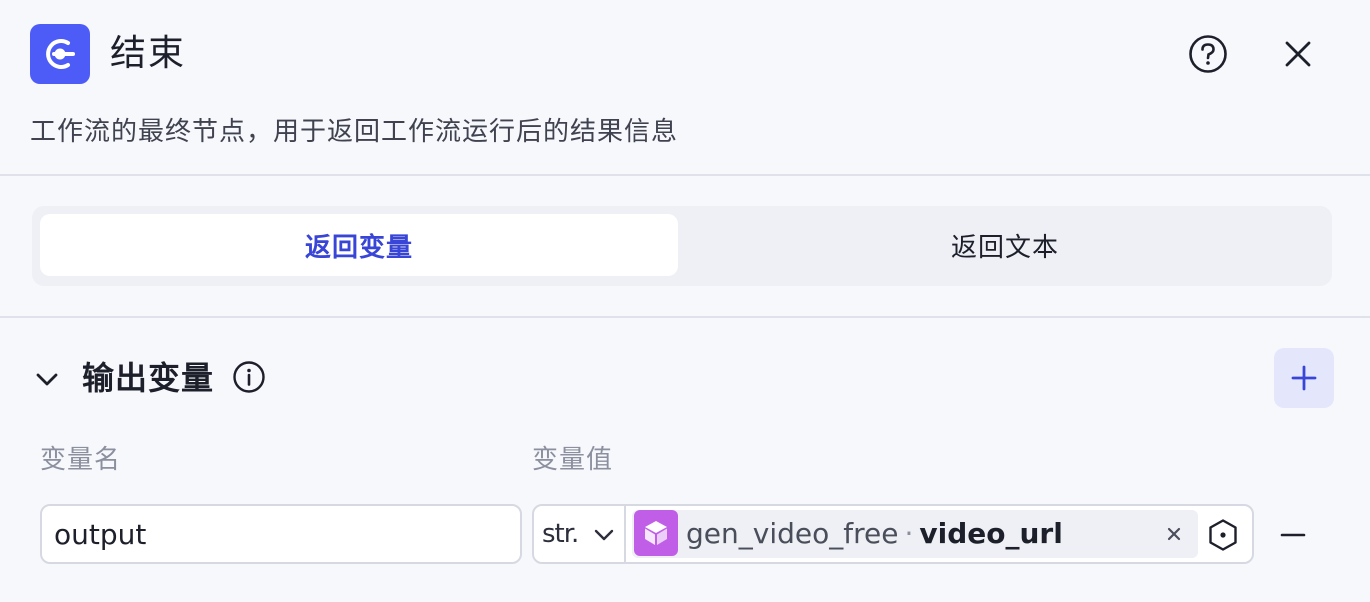 This screenshot has height=602, width=1370. What do you see at coordinates (792, 533) in the screenshot?
I see `reference-node: gen_video_free` at bounding box center [792, 533].